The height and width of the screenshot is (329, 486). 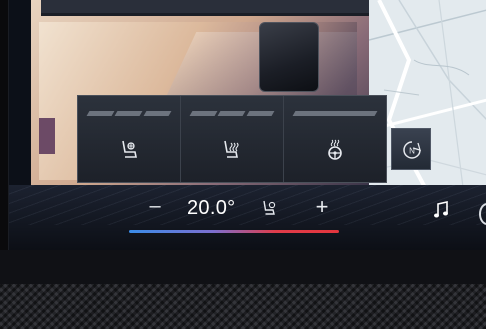 I want to click on north-up-button: N, so click(x=411, y=149).